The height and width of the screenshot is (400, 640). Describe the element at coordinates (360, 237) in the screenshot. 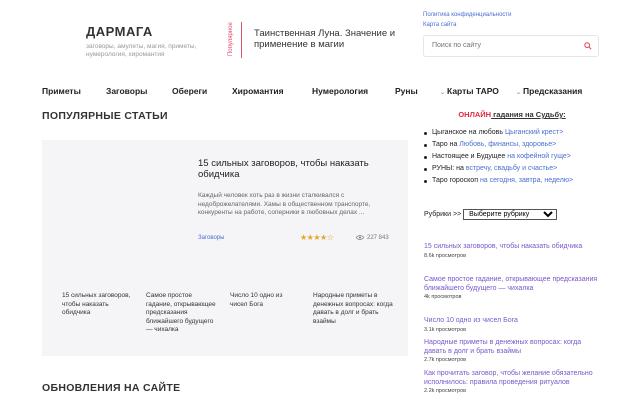

I see `eye-icon` at that location.